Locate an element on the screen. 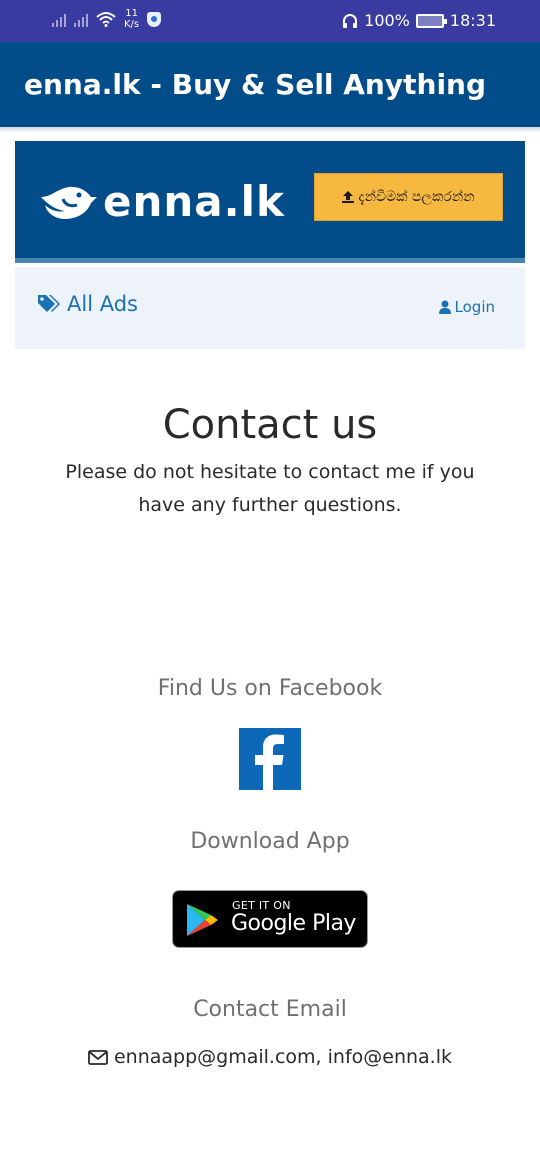 The width and height of the screenshot is (540, 1170). download-app-heading: Download App is located at coordinates (270, 841).